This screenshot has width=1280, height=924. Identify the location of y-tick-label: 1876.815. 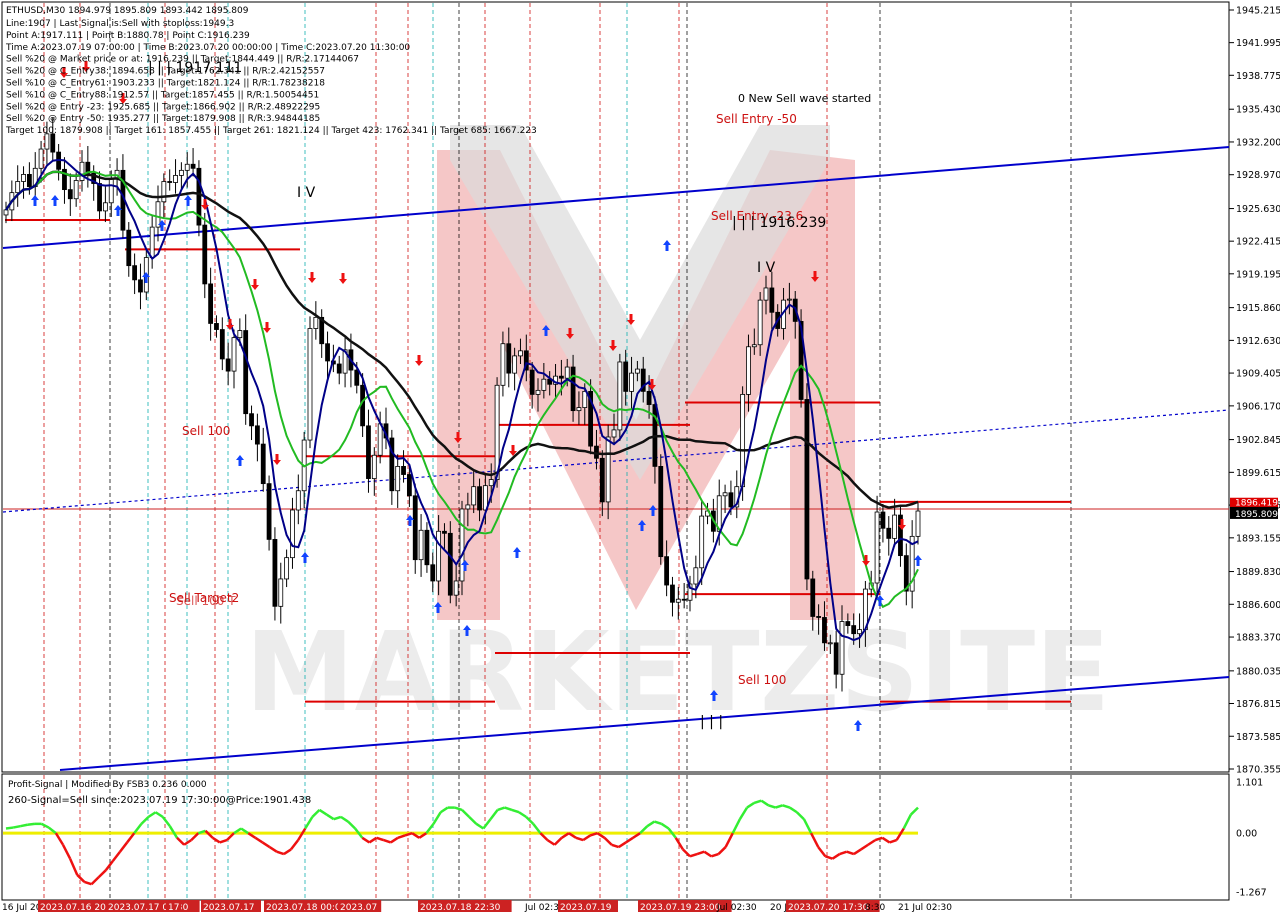
(1258, 704).